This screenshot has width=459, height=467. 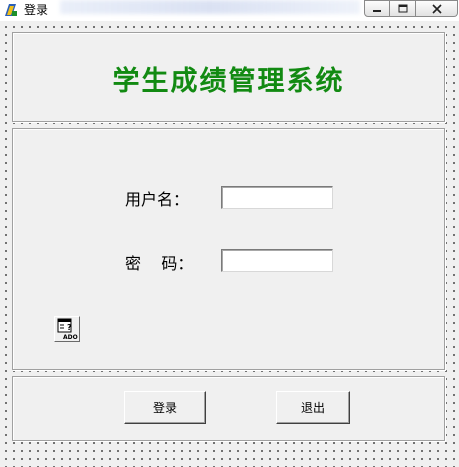 I want to click on minimize-icon, so click(x=377, y=10).